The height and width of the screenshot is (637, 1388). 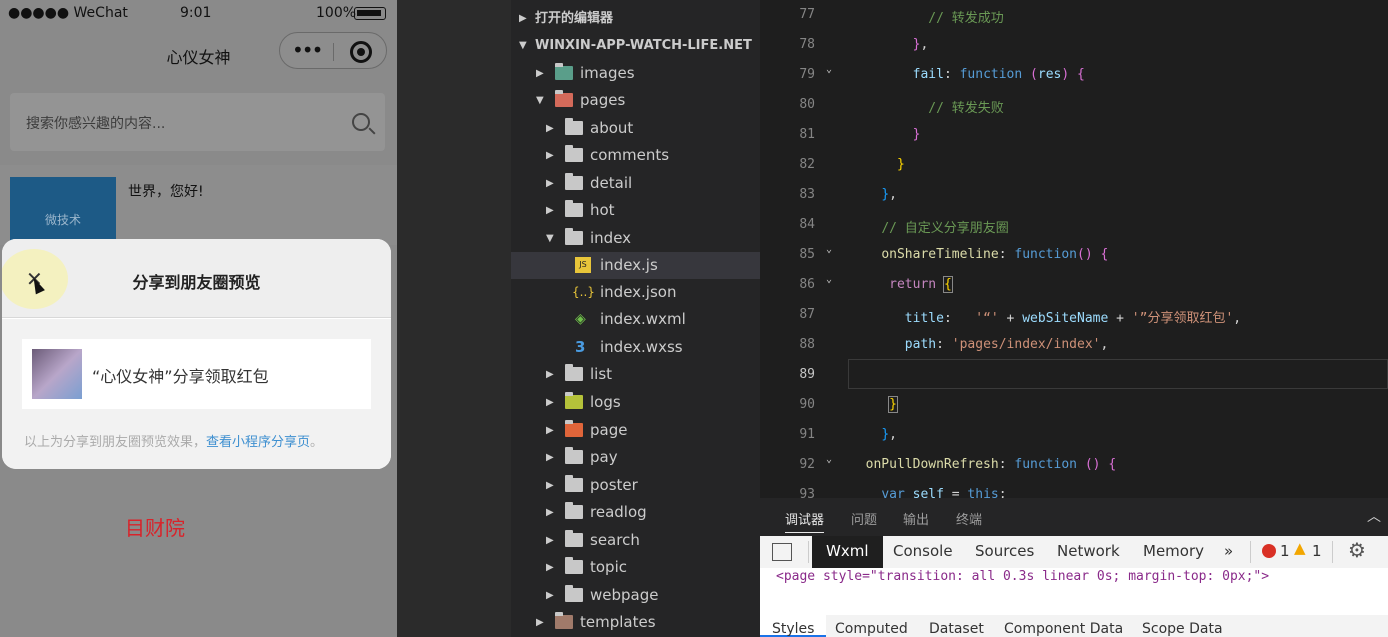 I want to click on code-line: return {, so click(x=921, y=284).